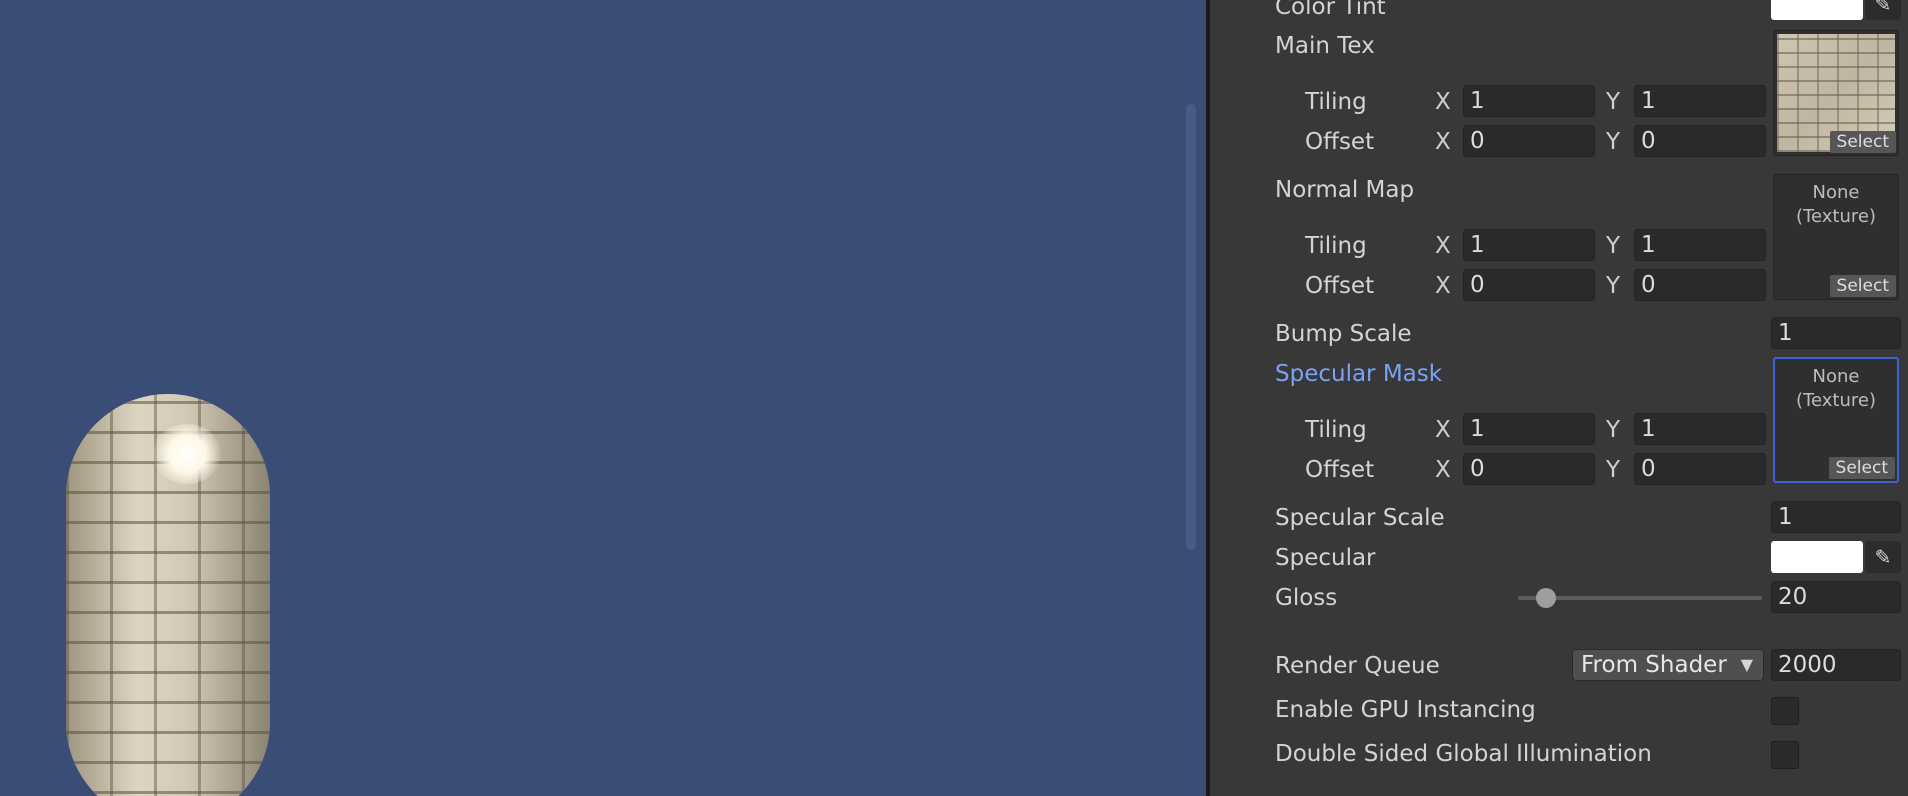 Image resolution: width=1908 pixels, height=796 pixels. What do you see at coordinates (1345, 190) in the screenshot?
I see `normal-map-label: Normal Map` at bounding box center [1345, 190].